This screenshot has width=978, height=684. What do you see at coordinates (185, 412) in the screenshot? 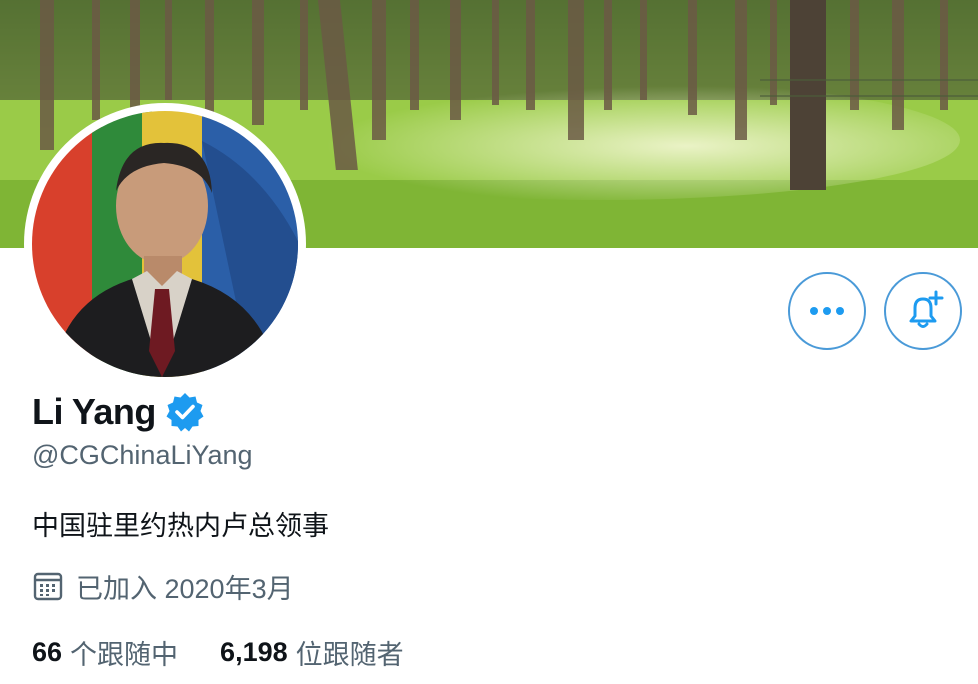
I see `verified-badge-icon` at bounding box center [185, 412].